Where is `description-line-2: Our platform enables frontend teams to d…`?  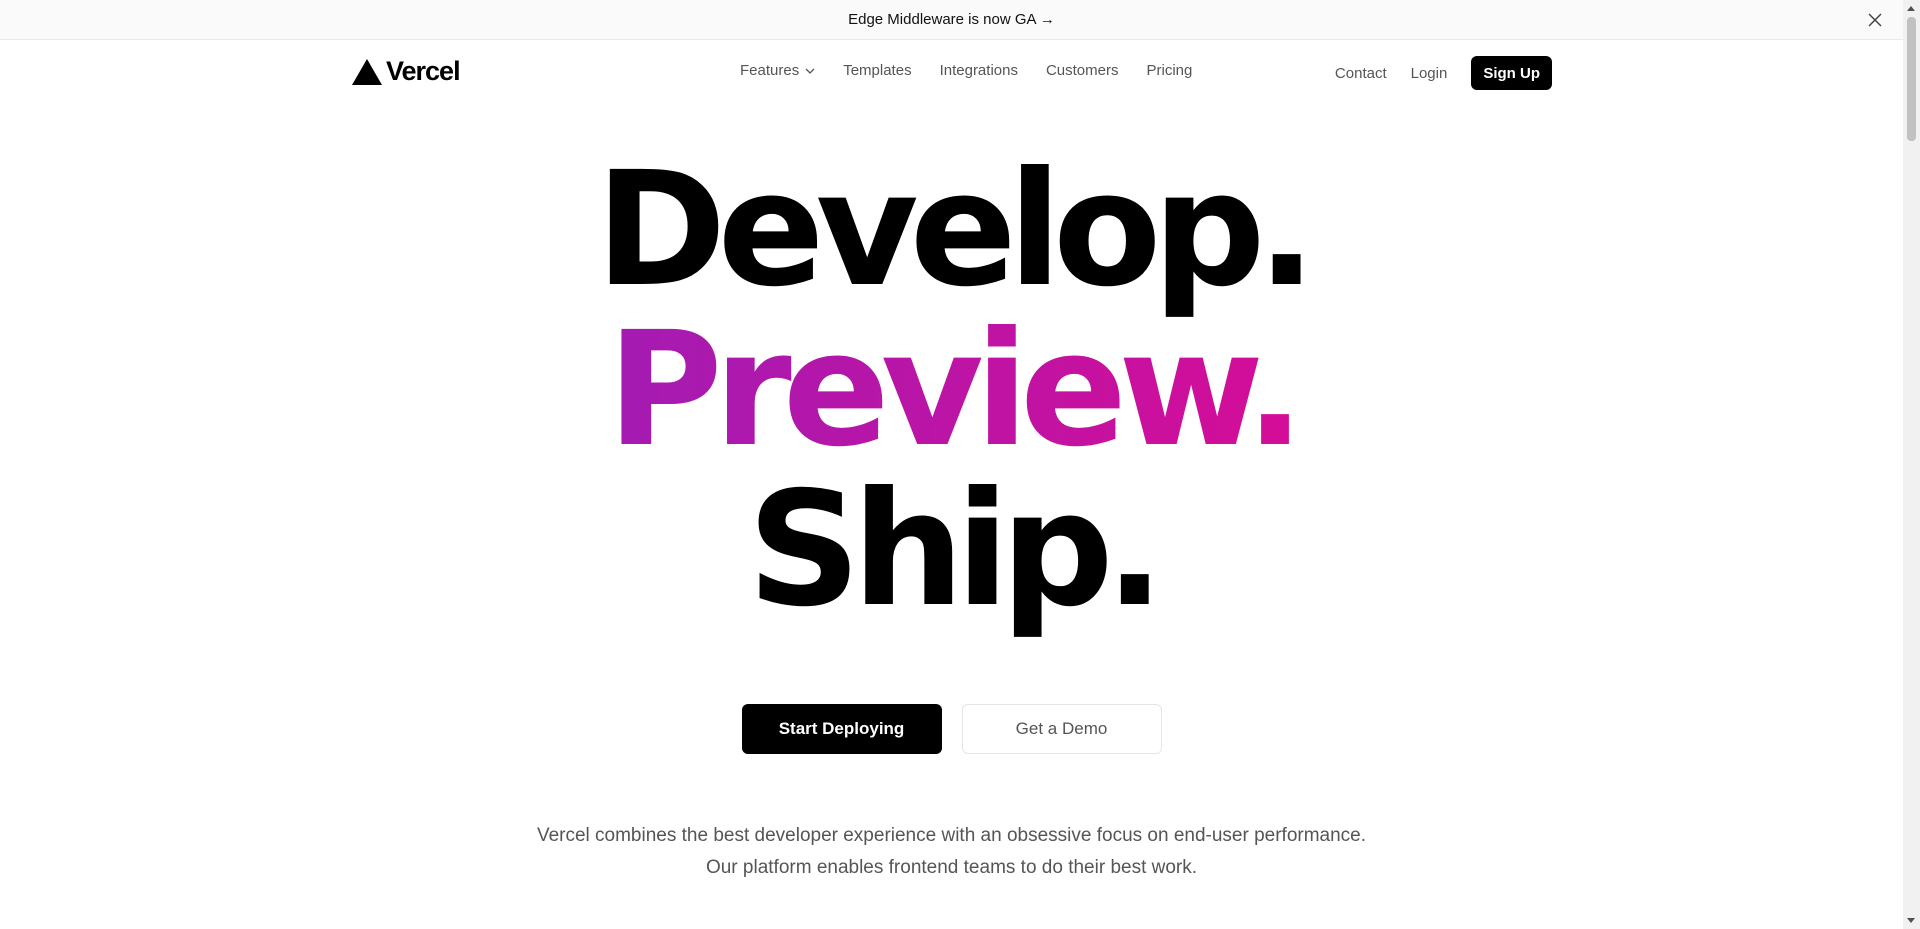
description-line-2: Our platform enables frontend teams to d… is located at coordinates (951, 867).